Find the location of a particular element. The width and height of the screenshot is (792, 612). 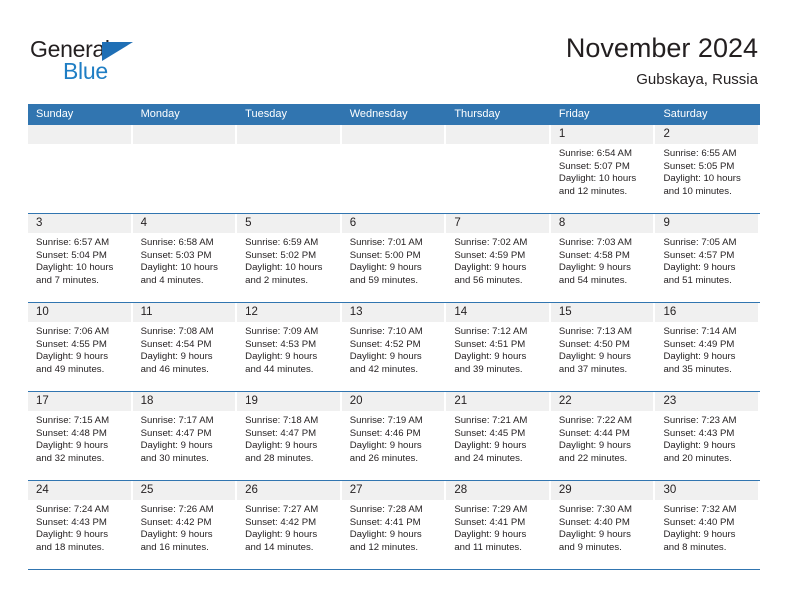

day-sunrise-text: Sunrise: 7:12 AM is located at coordinates (491, 331).